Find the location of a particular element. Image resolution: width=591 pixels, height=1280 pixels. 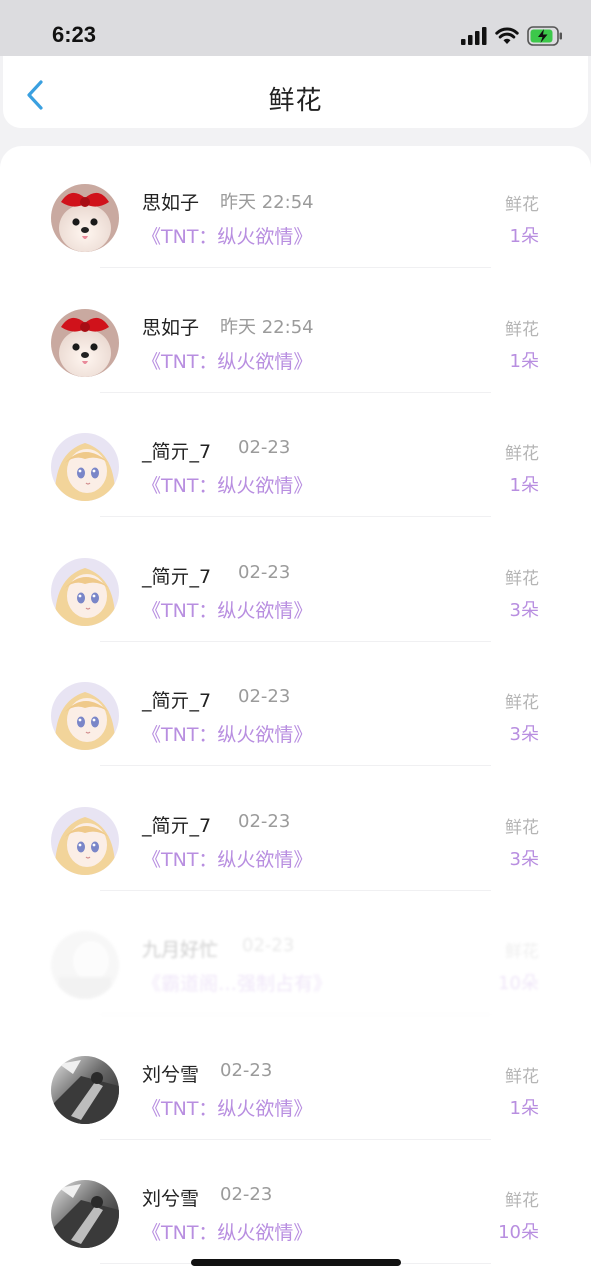

list-item: 刘兮雪 02-23 《TNT：纵火欲情》 鲜花 1朵 is located at coordinates (295, 1112).